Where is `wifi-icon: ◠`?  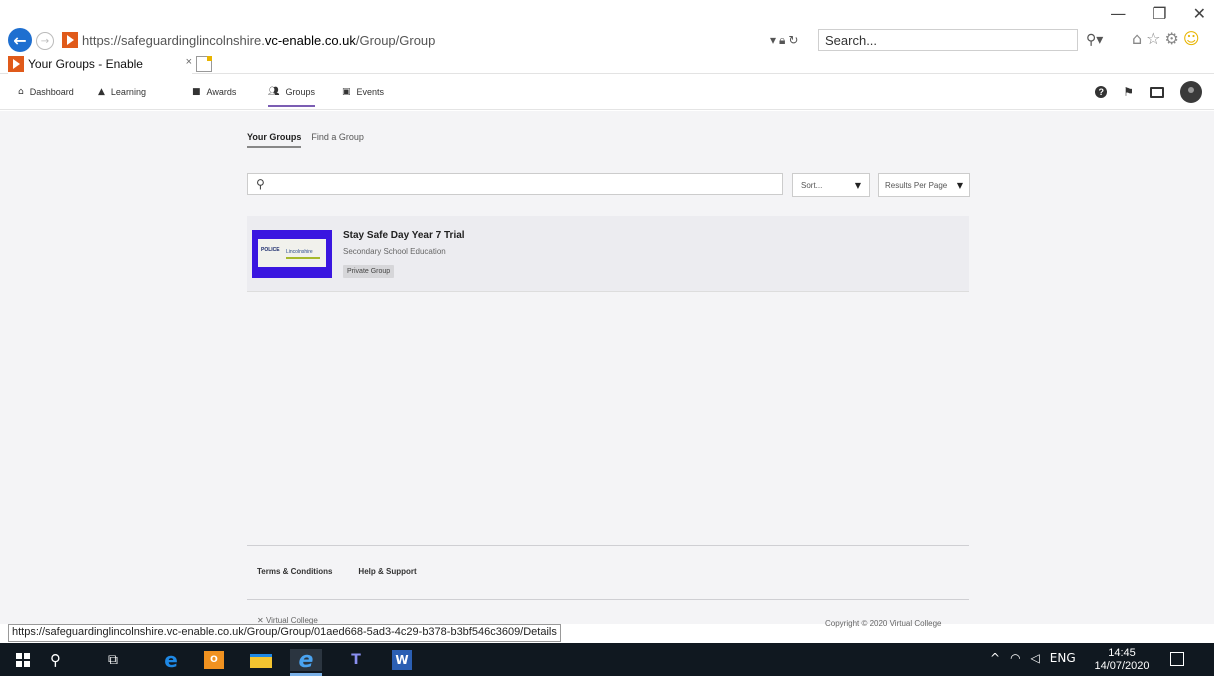
wifi-icon: ◠ is located at coordinates (1015, 658).